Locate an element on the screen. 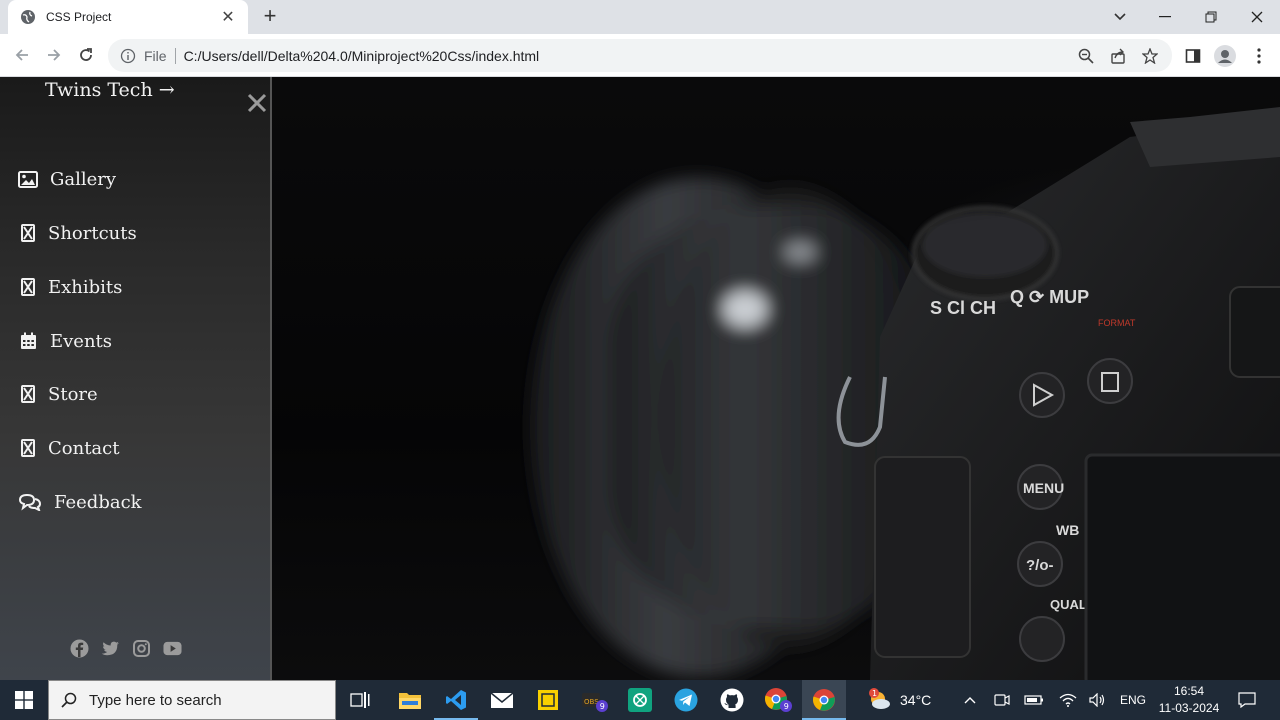 The width and height of the screenshot is (1280, 720). menu-item-gallery: Gallery is located at coordinates (67, 179).